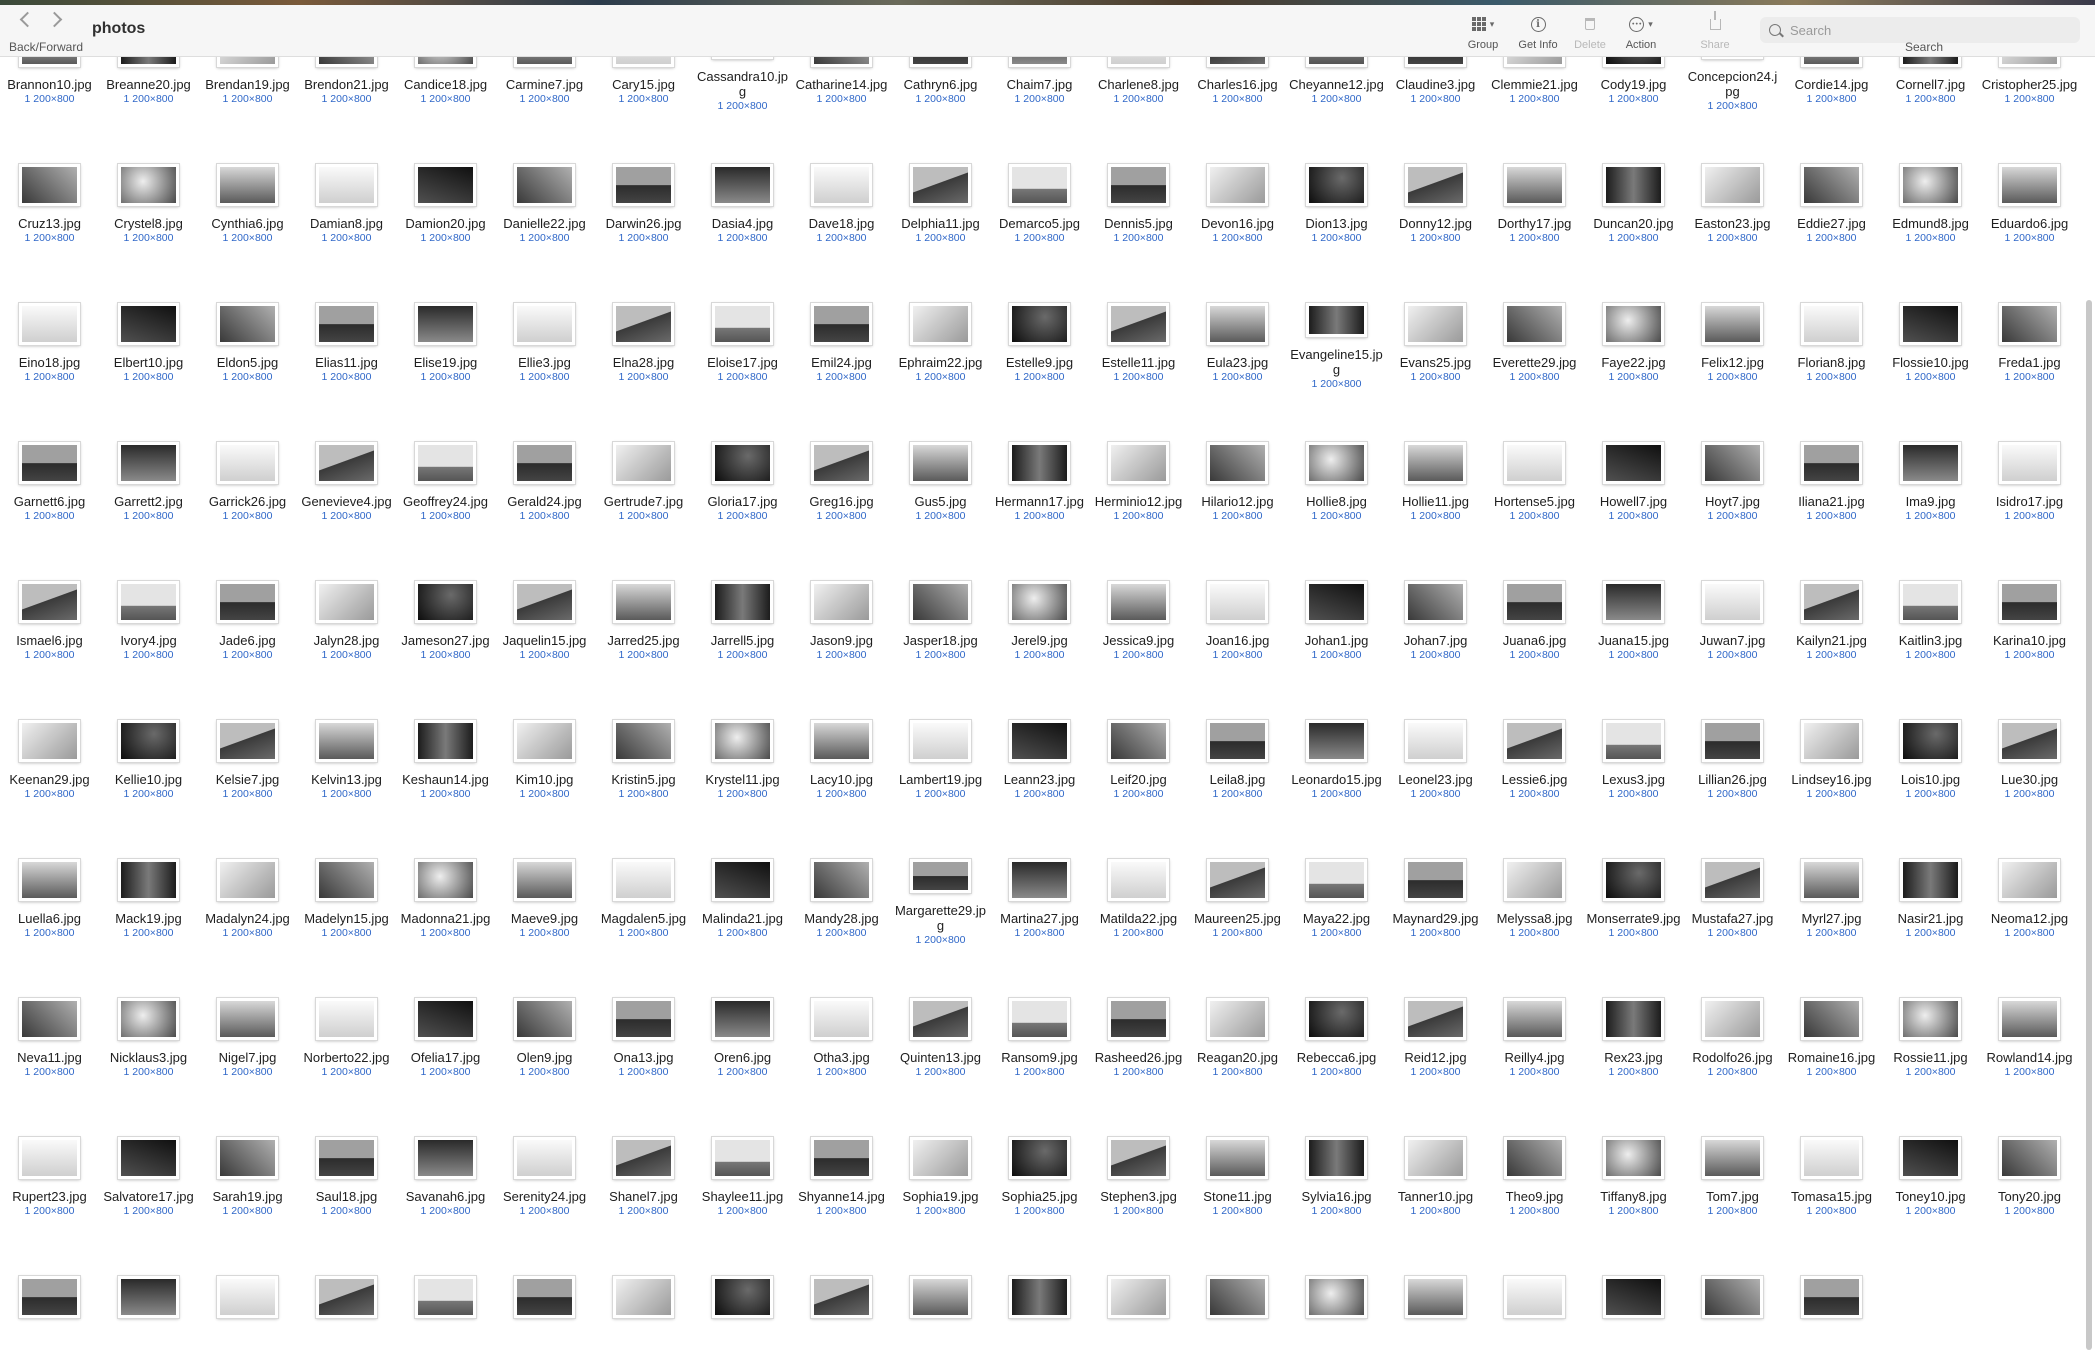 This screenshot has width=2095, height=1358. I want to click on file-item: Kellie10.jpg 1 200×800, so click(148, 737).